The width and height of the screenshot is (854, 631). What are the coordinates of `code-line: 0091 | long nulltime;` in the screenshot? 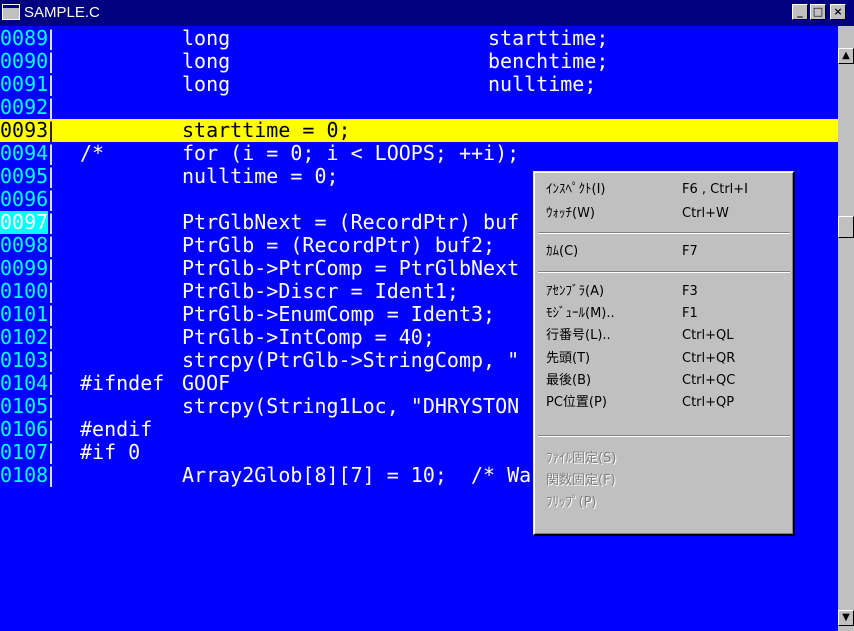 It's located at (419, 84).